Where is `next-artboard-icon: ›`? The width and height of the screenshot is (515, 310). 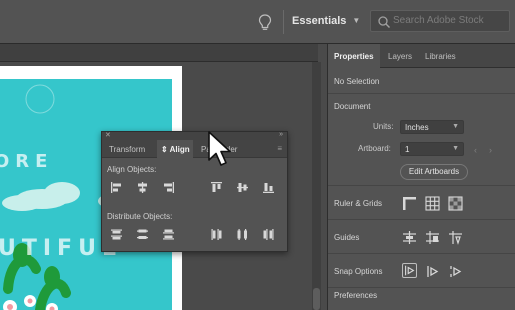
next-artboard-icon: › is located at coordinates (490, 150).